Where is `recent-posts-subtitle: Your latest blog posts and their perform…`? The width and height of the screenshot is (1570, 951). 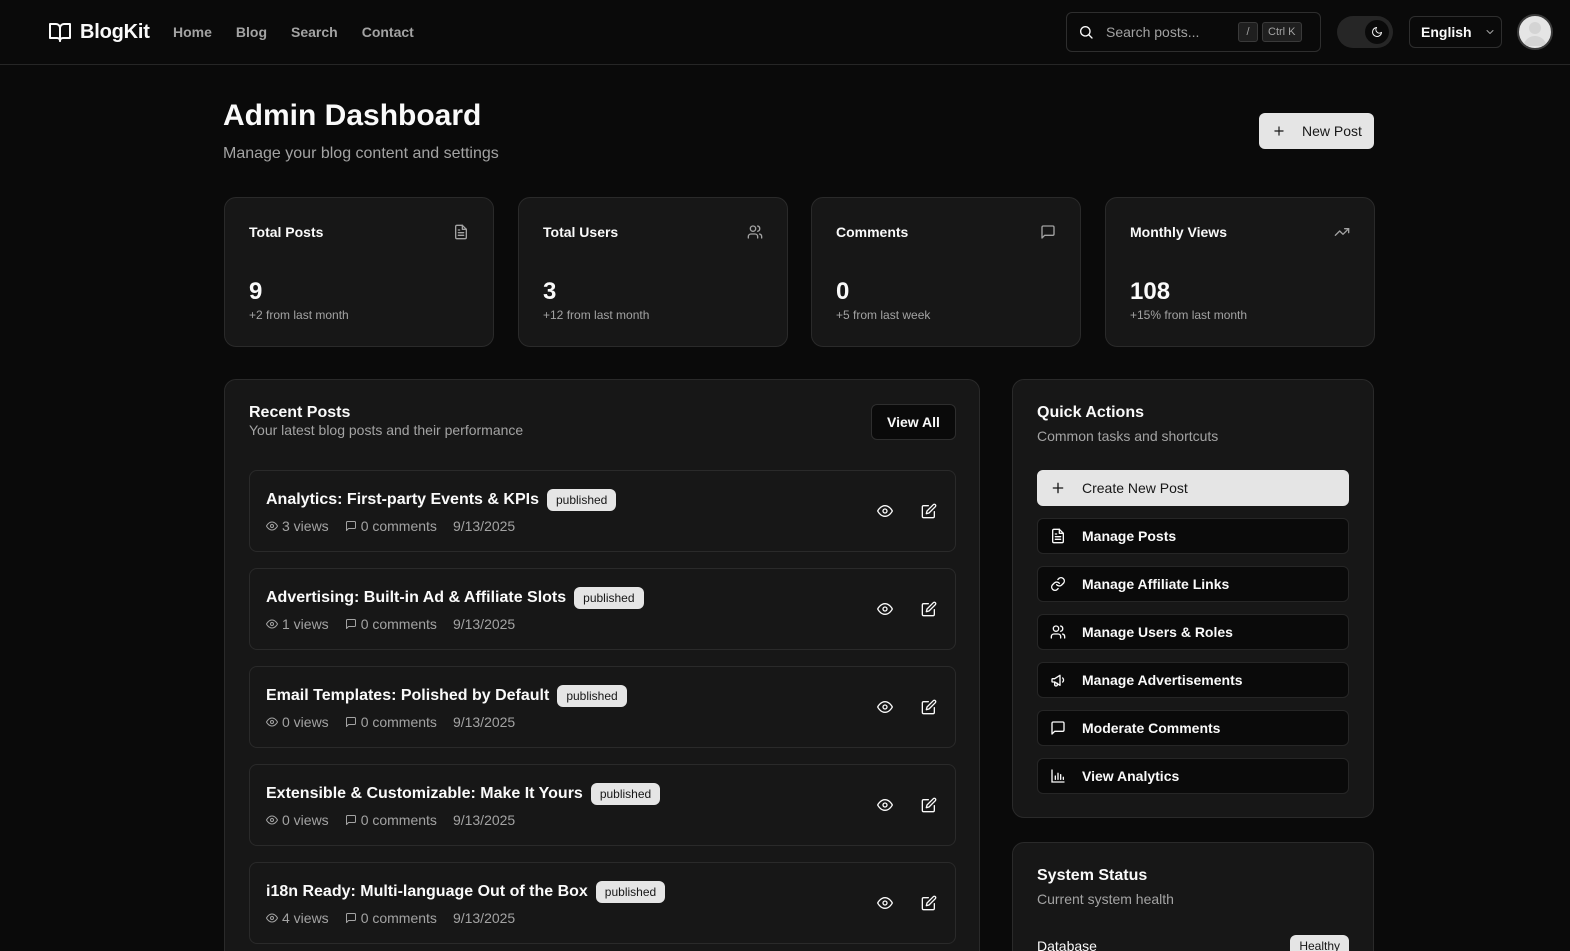
recent-posts-subtitle: Your latest blog posts and their perform… is located at coordinates (386, 430).